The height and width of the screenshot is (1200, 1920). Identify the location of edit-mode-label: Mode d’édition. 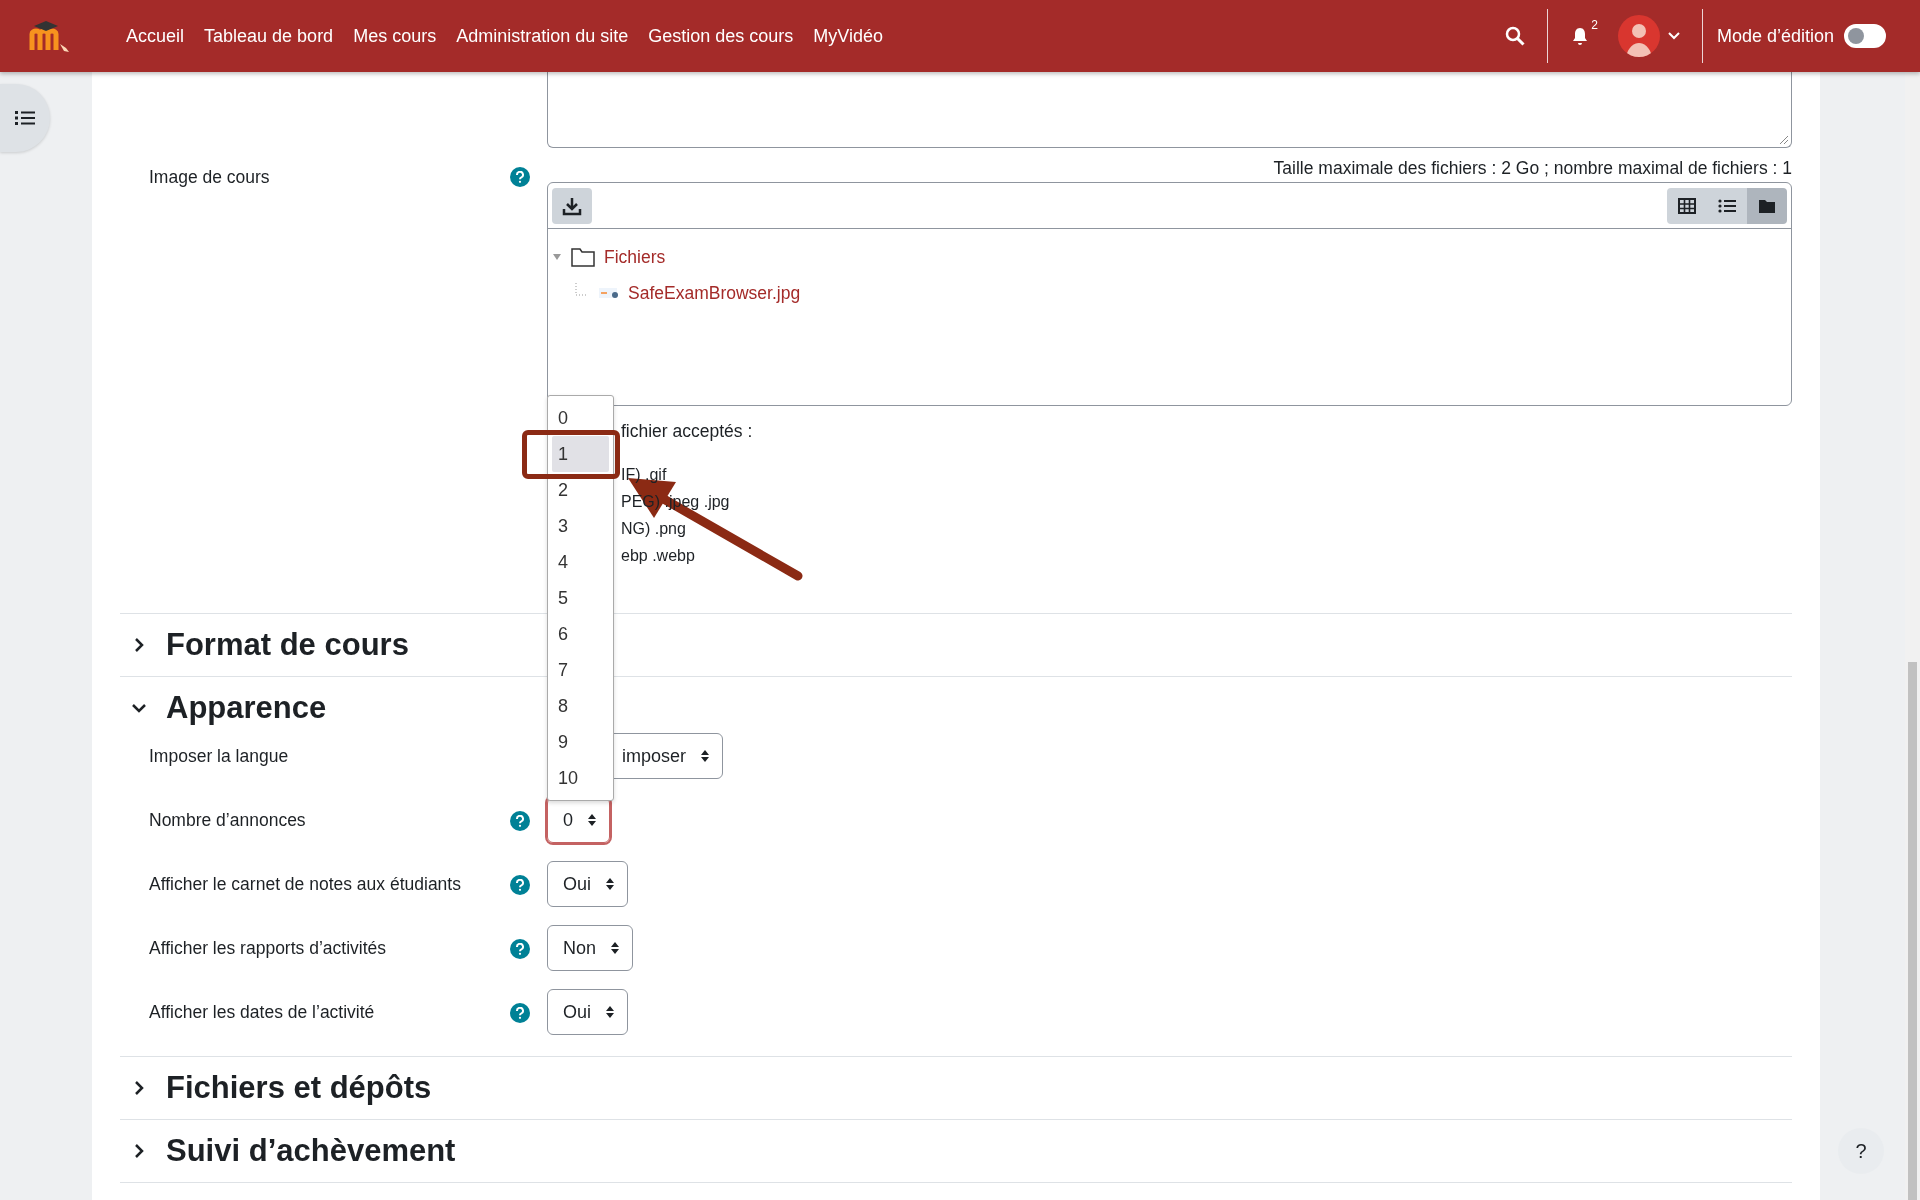
(1775, 36).